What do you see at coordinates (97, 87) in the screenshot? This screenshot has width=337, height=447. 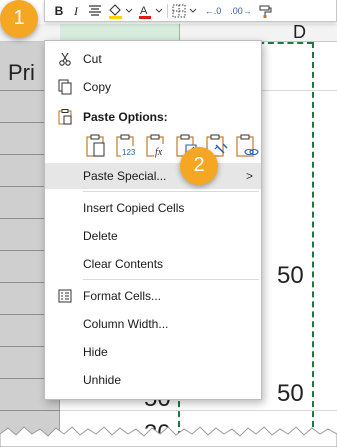 I see `menu-item-label: Copy` at bounding box center [97, 87].